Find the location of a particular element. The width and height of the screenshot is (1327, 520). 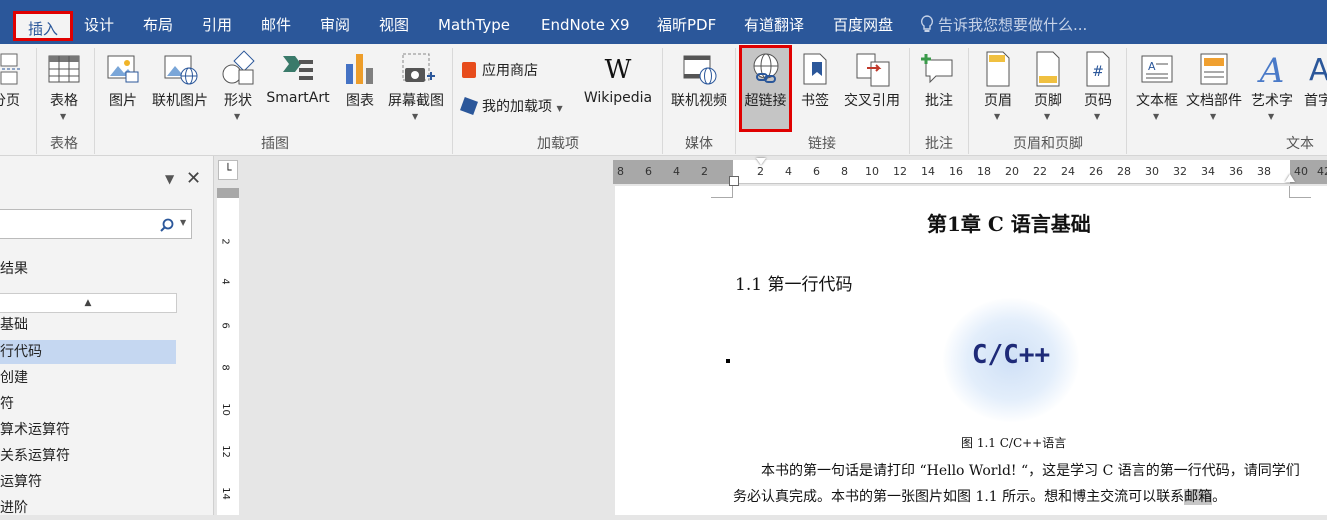

drop-cap-button: A 首字 is located at coordinates (1312, 89).